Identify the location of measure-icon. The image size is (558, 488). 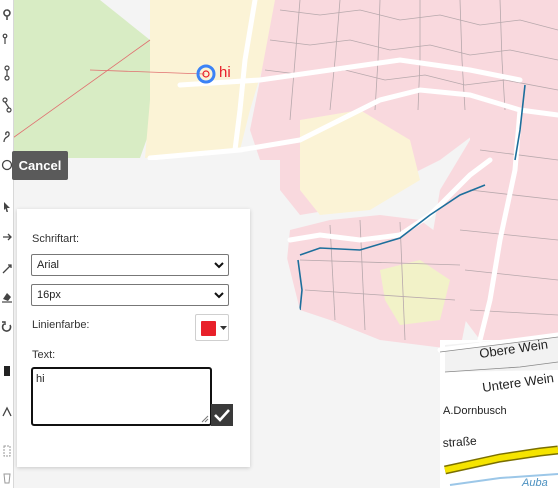
(6, 411).